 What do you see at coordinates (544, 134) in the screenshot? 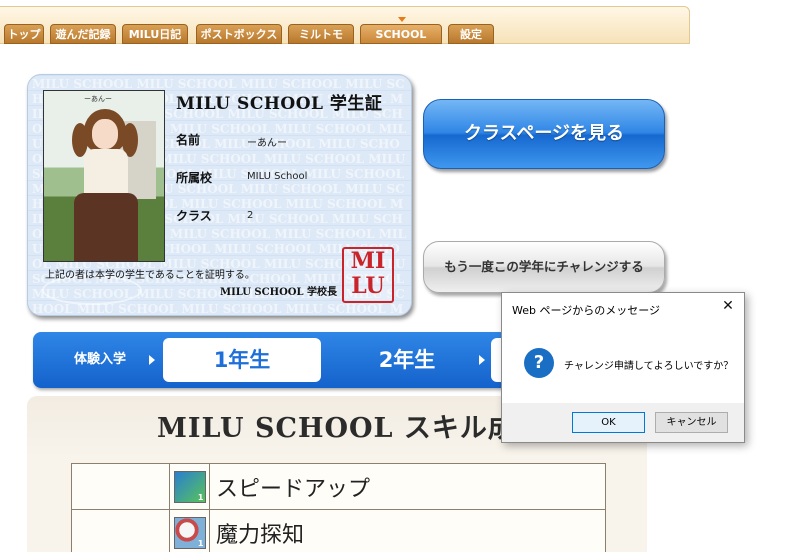
I see `view-class-page-button: クラスページを見る` at bounding box center [544, 134].